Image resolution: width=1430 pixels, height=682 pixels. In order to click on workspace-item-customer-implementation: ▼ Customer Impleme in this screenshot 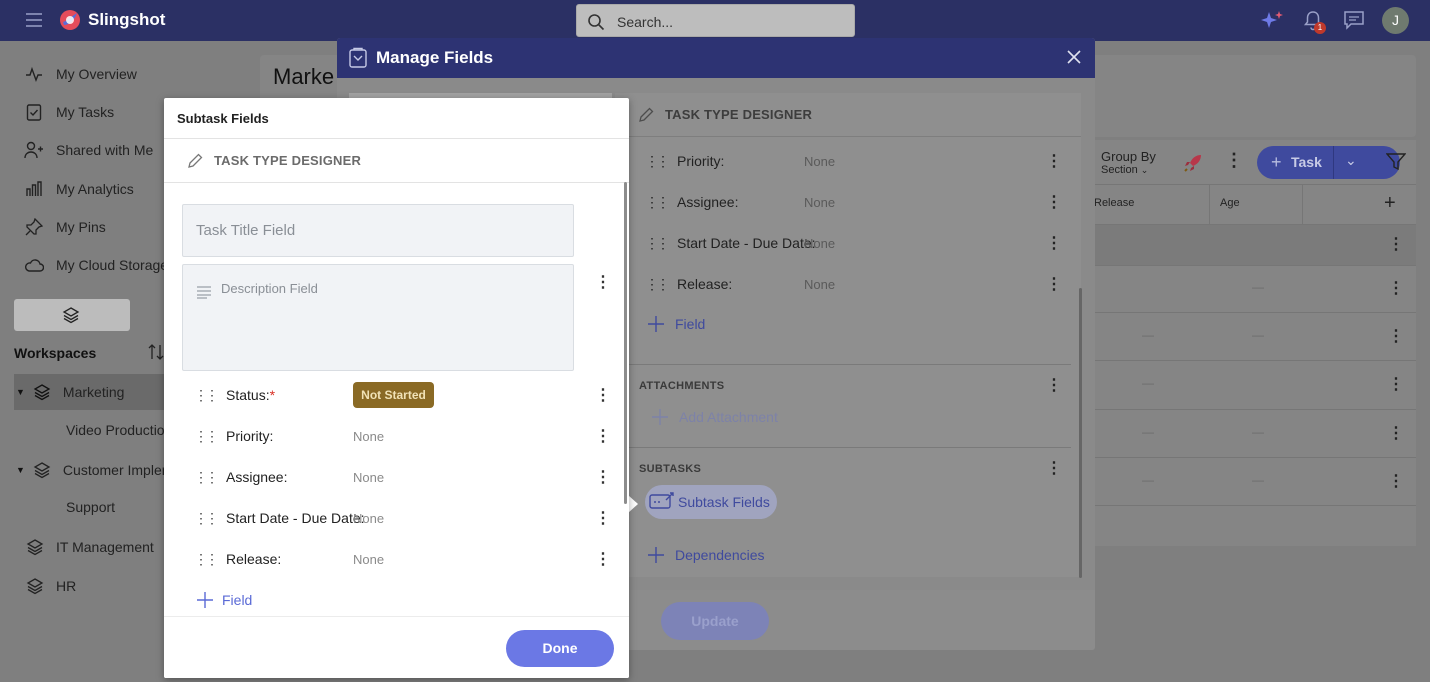, I will do `click(98, 470)`.